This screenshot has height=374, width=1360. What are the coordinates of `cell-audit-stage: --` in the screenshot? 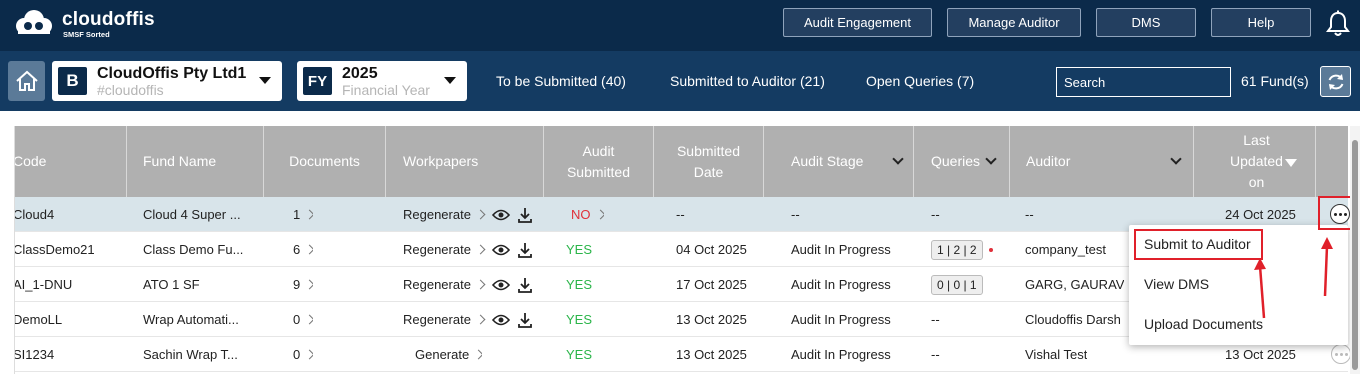 It's located at (795, 214).